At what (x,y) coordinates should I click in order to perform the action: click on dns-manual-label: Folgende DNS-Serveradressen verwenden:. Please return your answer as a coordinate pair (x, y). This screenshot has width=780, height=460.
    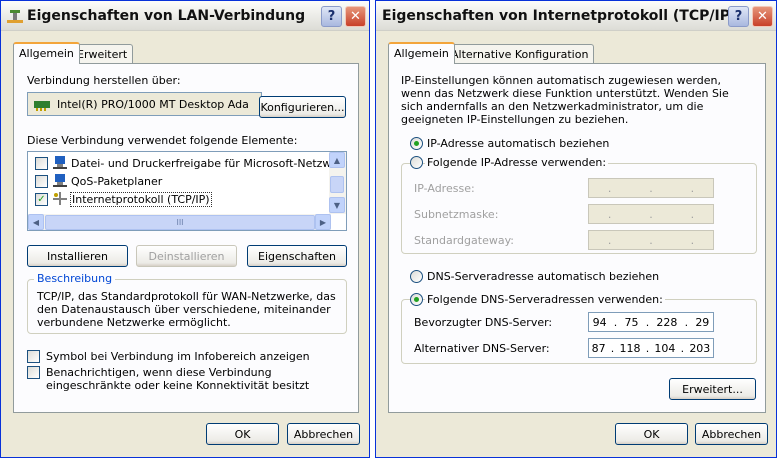
    Looking at the image, I should click on (545, 299).